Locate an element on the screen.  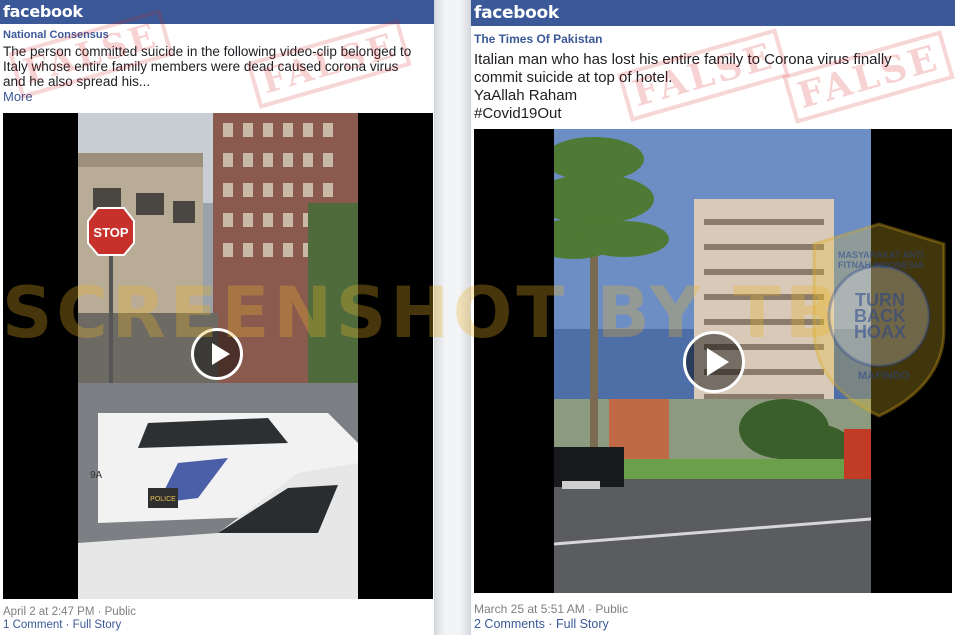
more-link: More is located at coordinates (218, 96).